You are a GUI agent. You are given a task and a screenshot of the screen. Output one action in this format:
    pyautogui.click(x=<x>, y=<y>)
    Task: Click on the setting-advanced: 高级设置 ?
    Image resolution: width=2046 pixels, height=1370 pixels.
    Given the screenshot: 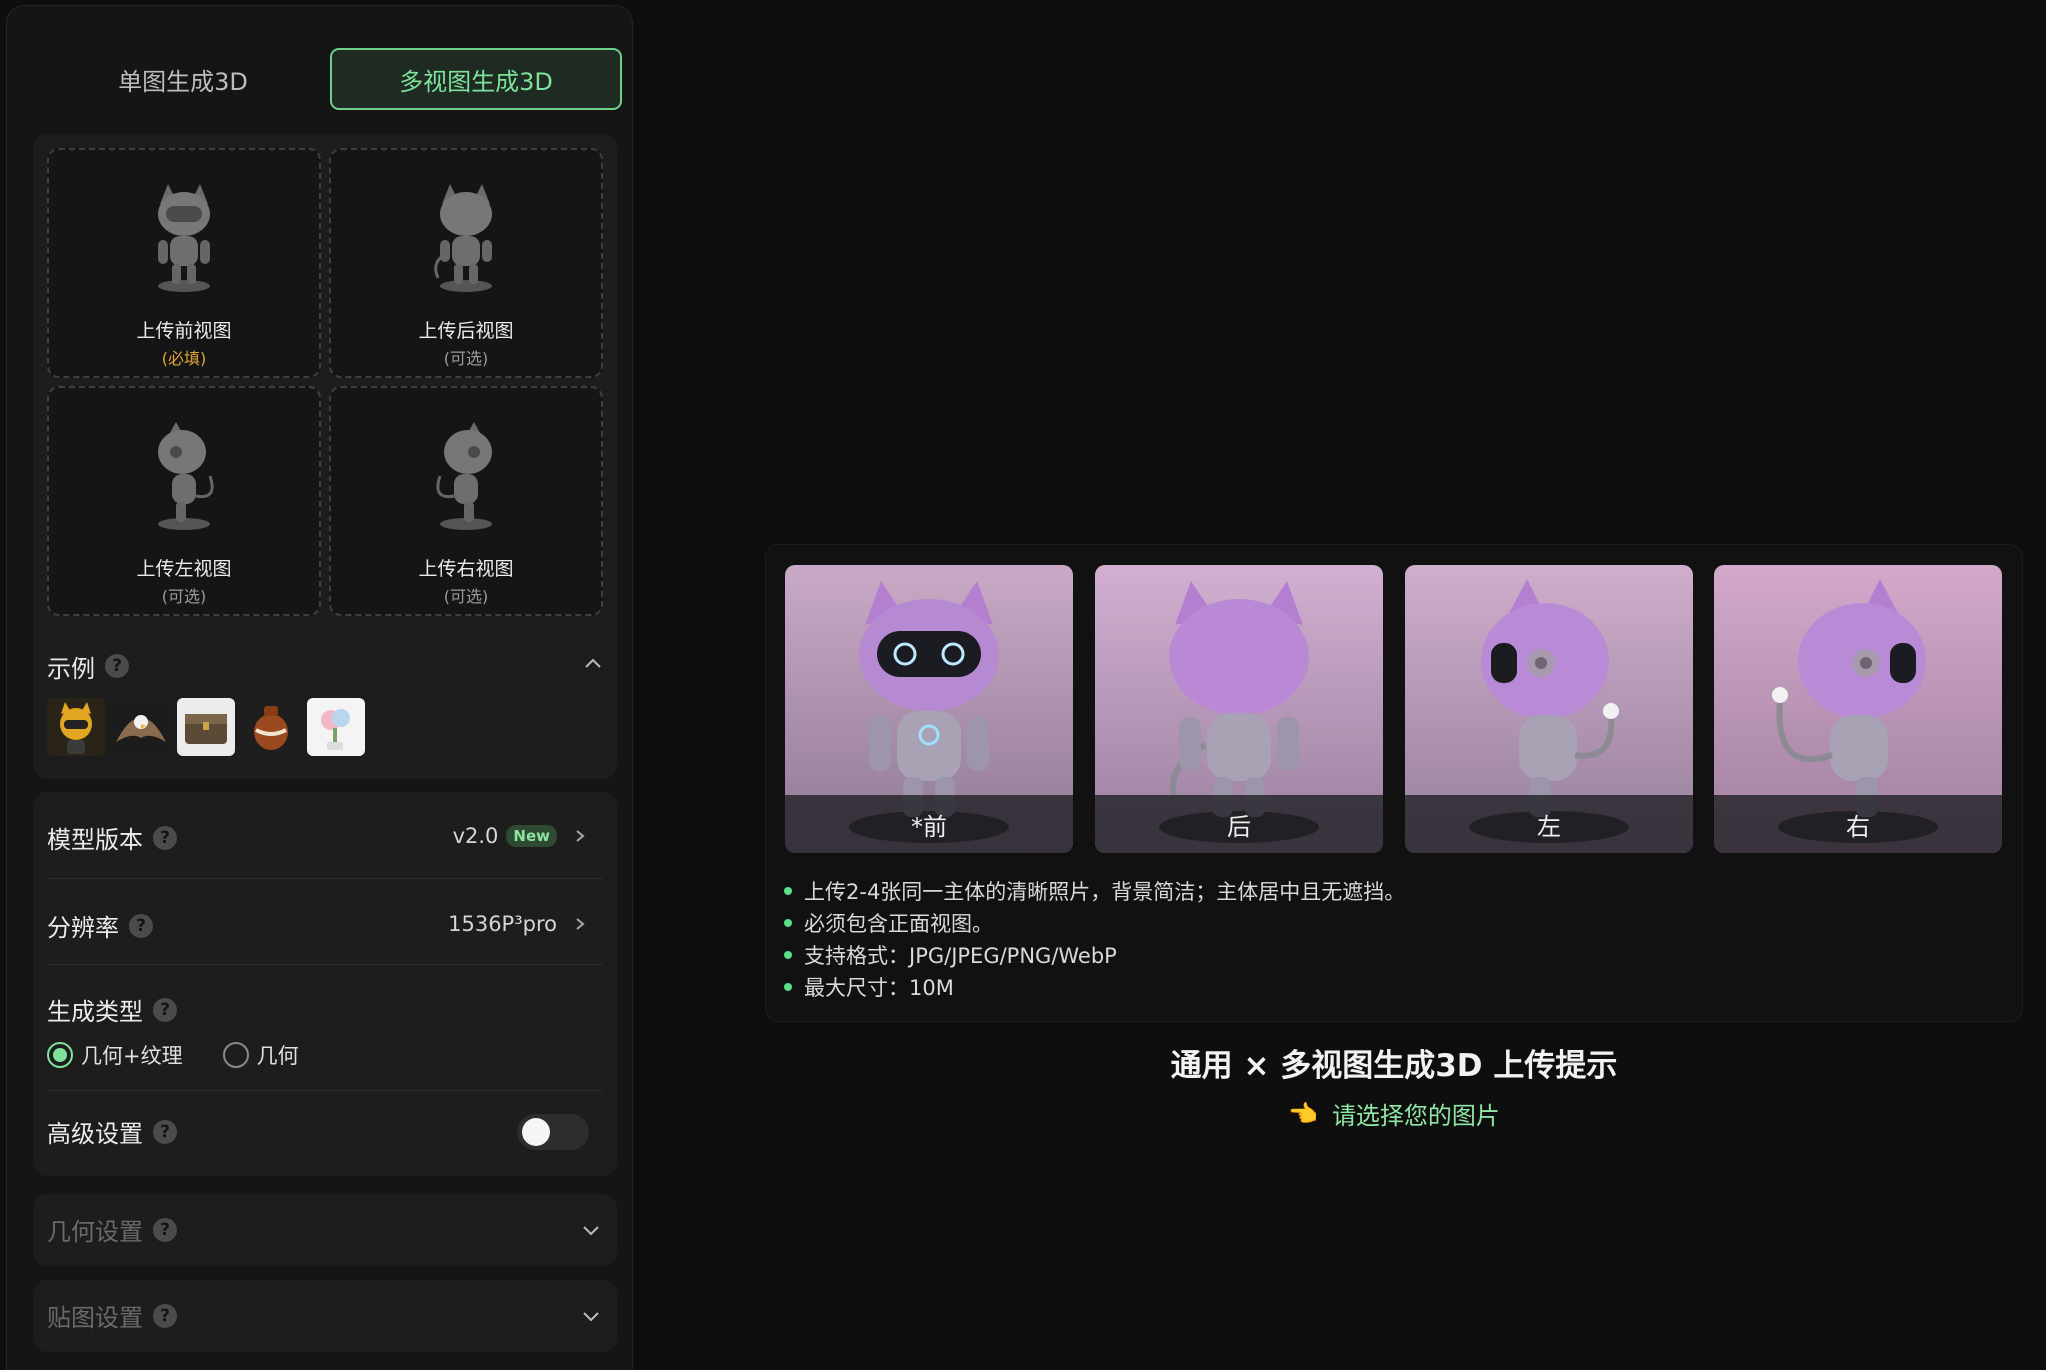 What is the action you would take?
    pyautogui.click(x=325, y=1134)
    